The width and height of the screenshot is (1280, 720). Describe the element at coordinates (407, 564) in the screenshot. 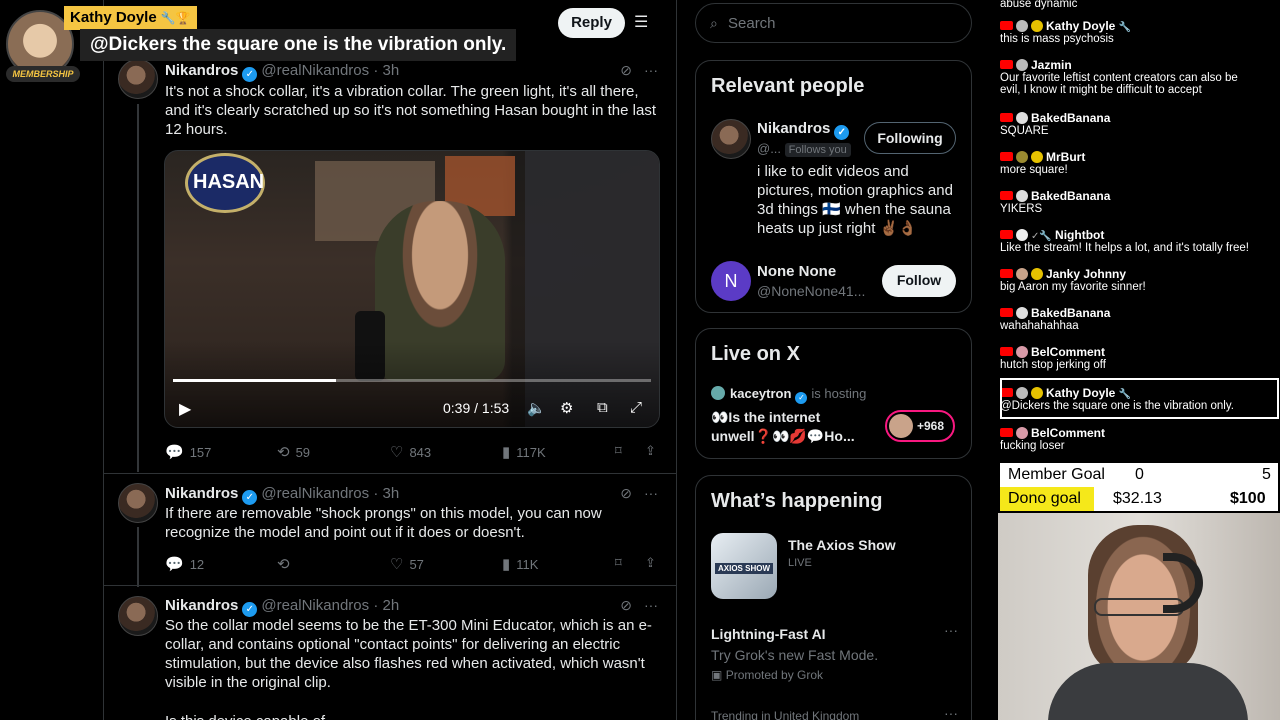

I see `like-action: ♡ 57` at that location.